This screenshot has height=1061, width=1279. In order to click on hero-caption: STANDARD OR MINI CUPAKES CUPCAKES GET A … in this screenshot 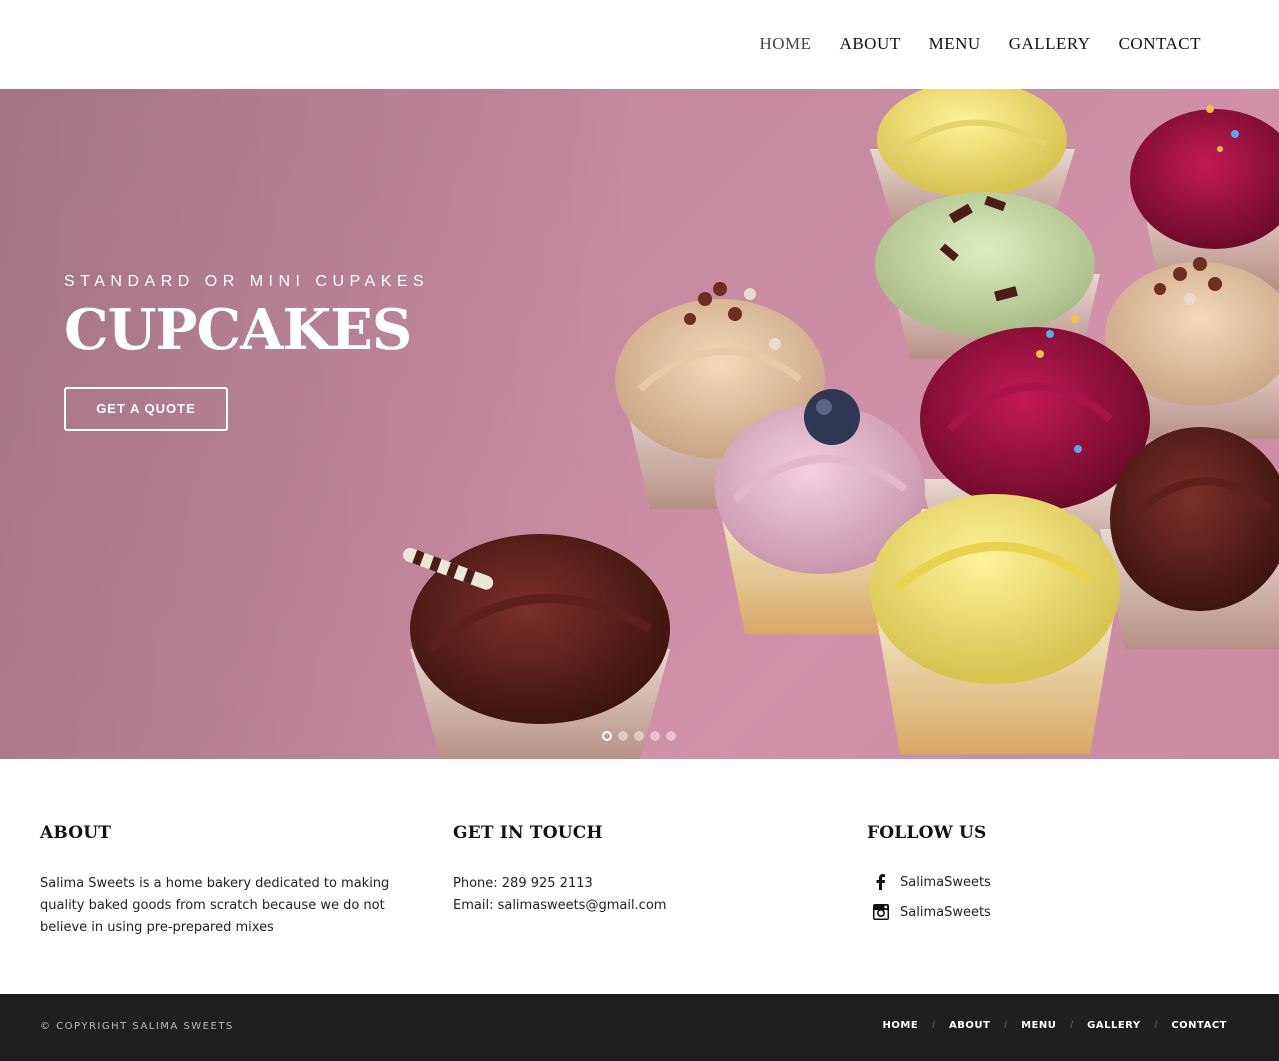, I will do `click(246, 352)`.